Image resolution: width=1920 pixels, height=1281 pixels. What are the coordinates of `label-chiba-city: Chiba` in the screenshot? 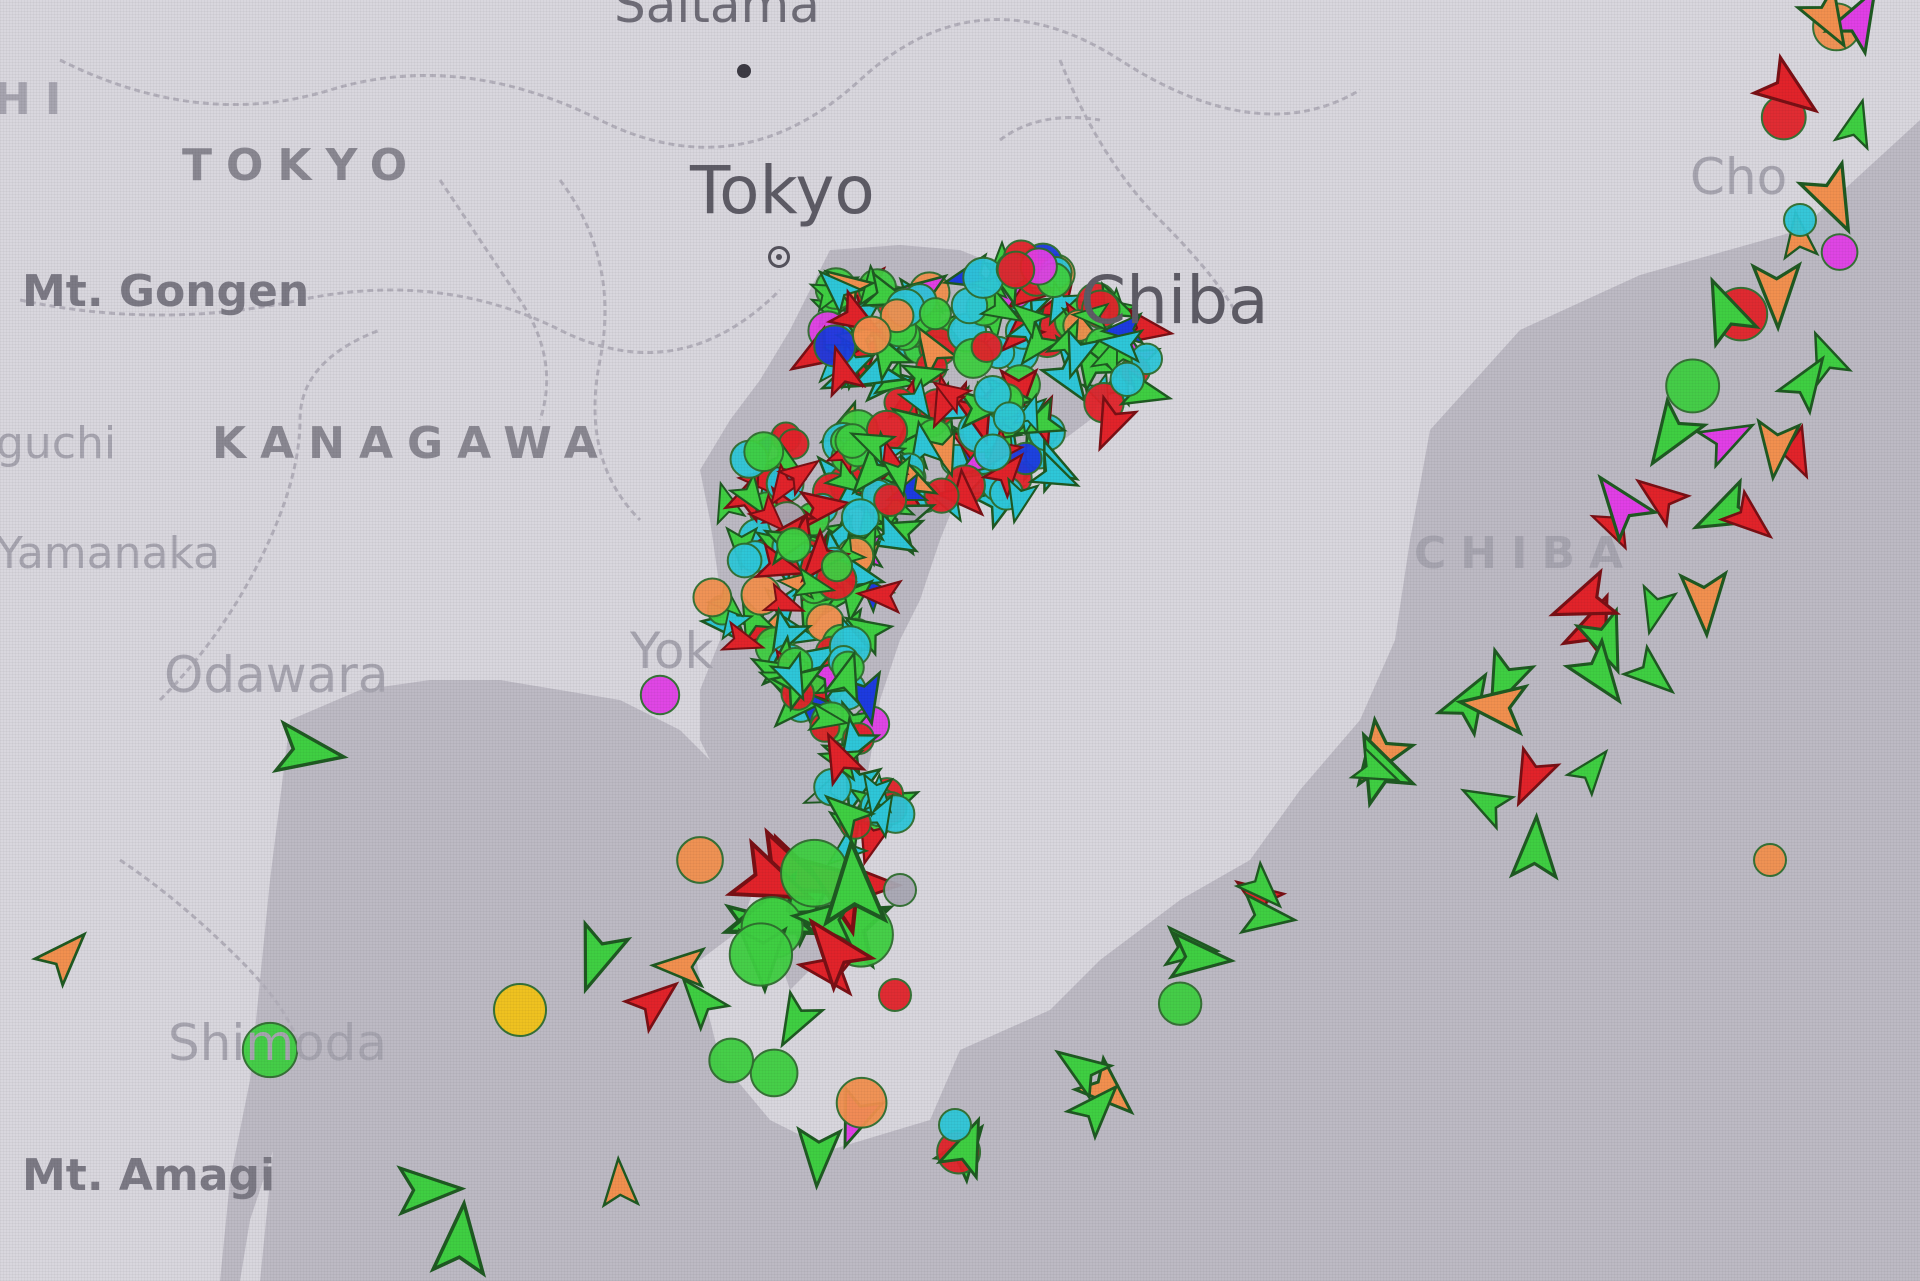 It's located at (1174, 300).